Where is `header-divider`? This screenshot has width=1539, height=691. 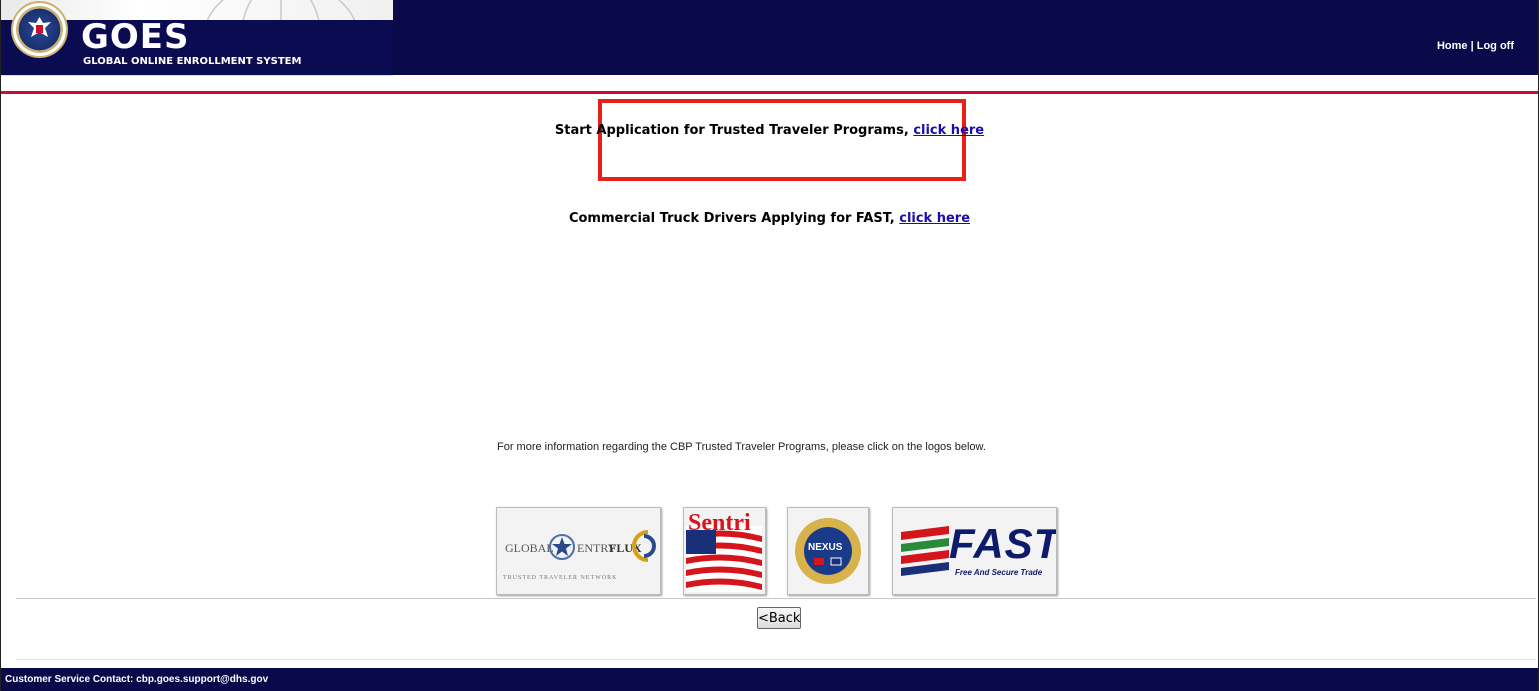
header-divider is located at coordinates (769, 92).